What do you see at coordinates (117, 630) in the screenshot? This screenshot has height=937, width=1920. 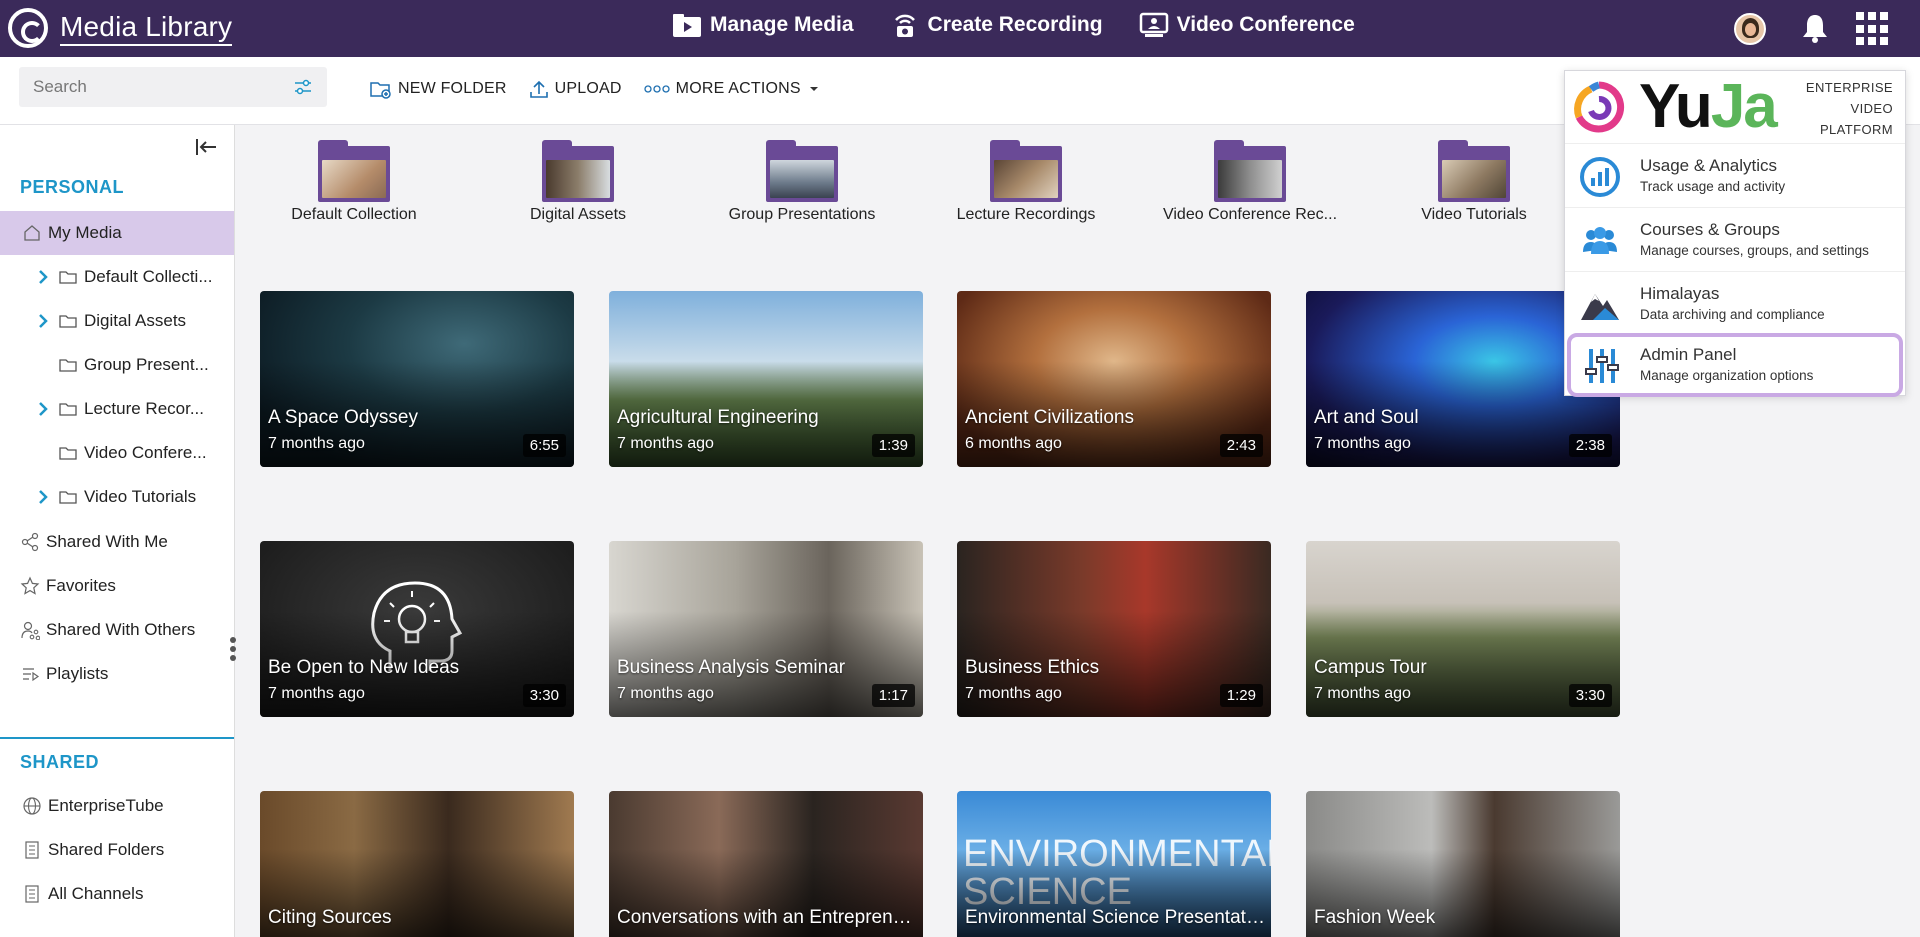 I see `sidebar-item-shared-with-others: Shared With Others` at bounding box center [117, 630].